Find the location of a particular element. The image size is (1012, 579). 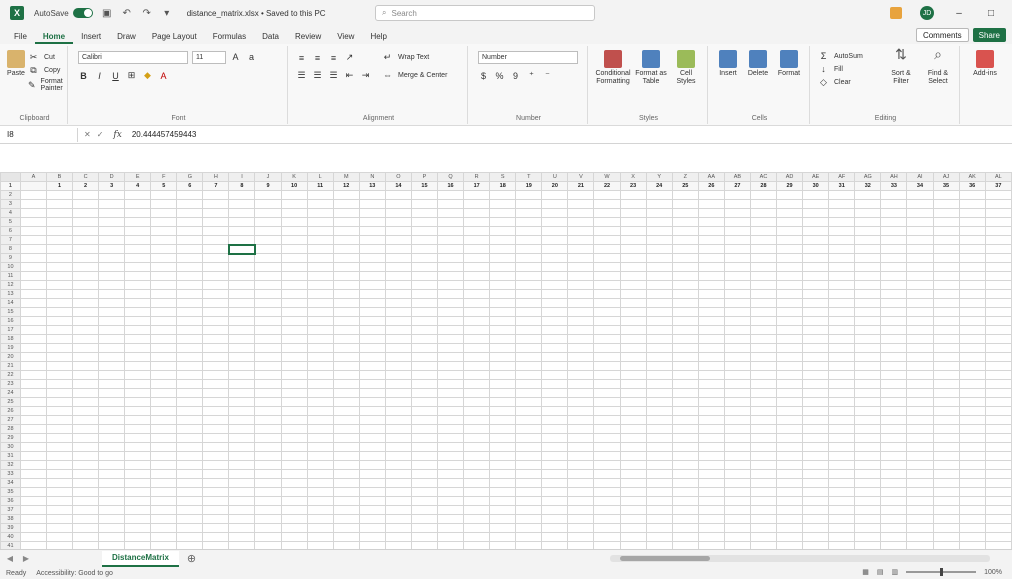

sheet-tab-distancematrix: DistanceMatrix is located at coordinates (140, 558).